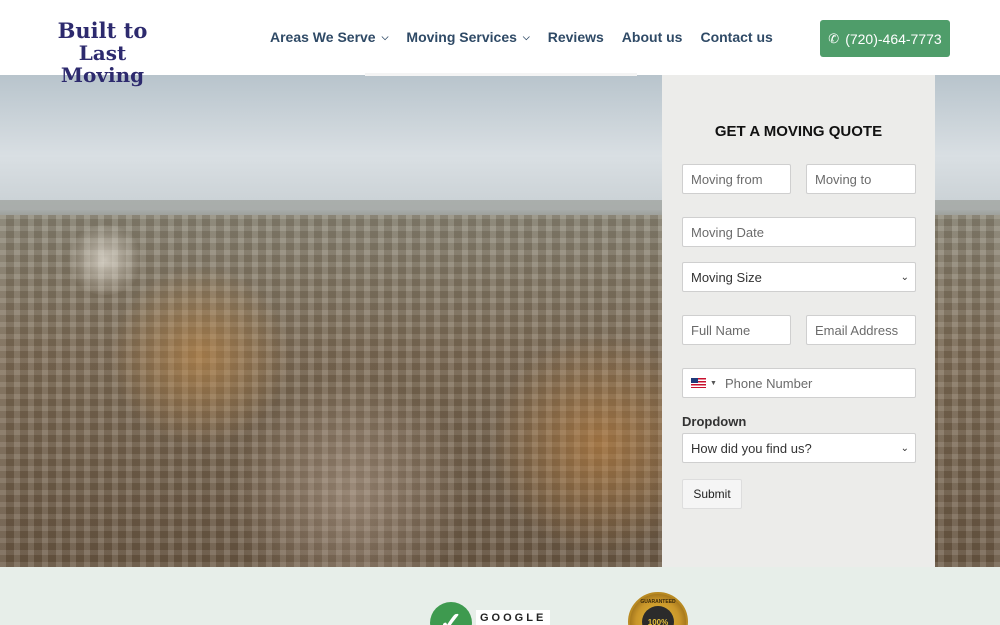 This screenshot has height=625, width=1000. I want to click on logo-line-1: Built to, so click(102, 30).